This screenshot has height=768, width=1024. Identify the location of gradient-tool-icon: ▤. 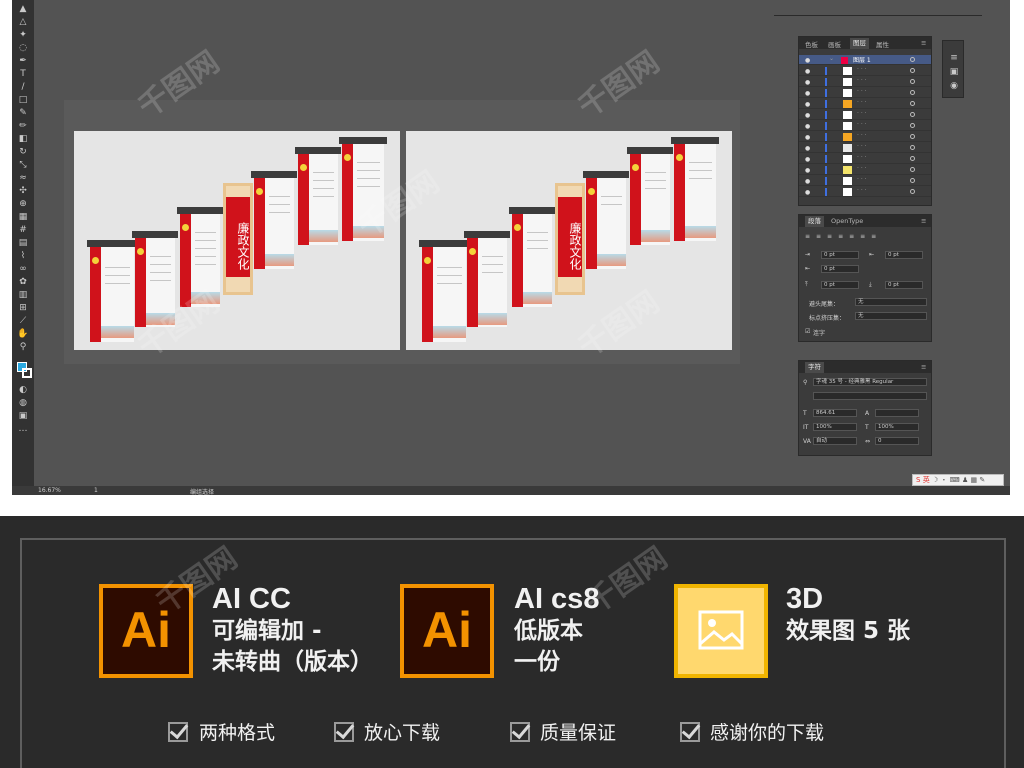
(23, 243).